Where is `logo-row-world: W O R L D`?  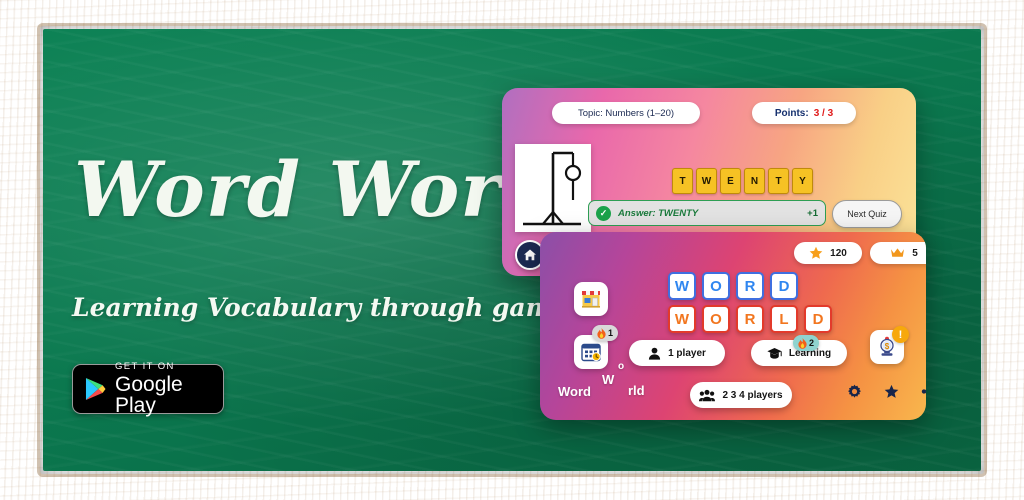 logo-row-world: W O R L D is located at coordinates (750, 319).